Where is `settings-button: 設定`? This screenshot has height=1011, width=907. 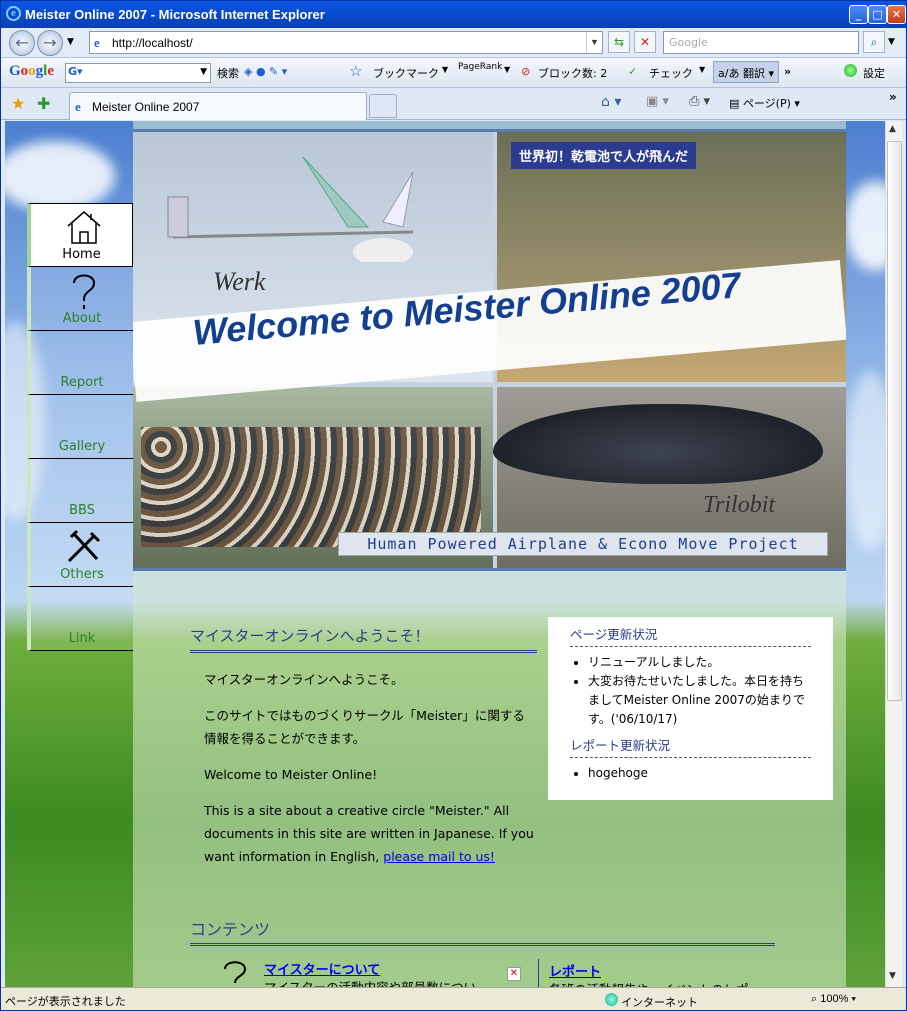 settings-button: 設定 is located at coordinates (874, 73).